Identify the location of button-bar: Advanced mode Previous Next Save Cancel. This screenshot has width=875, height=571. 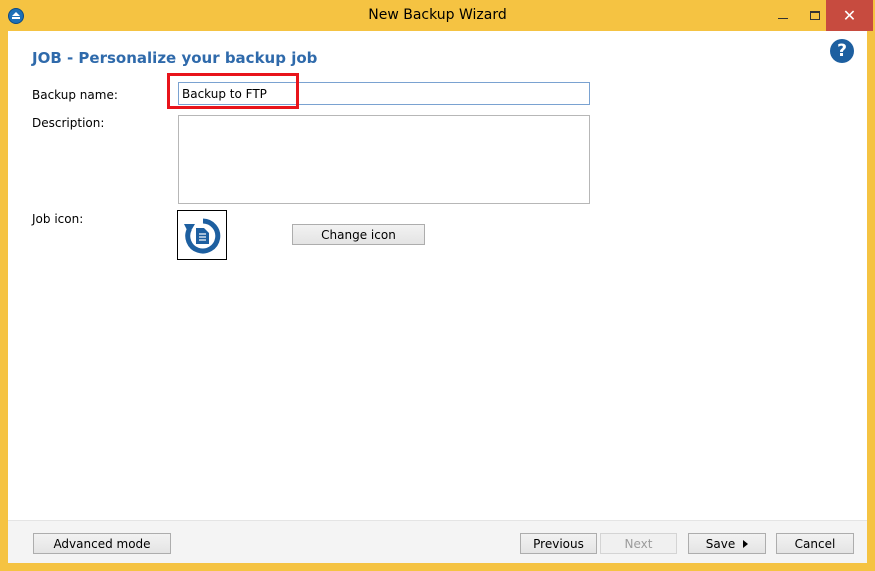
(437, 541).